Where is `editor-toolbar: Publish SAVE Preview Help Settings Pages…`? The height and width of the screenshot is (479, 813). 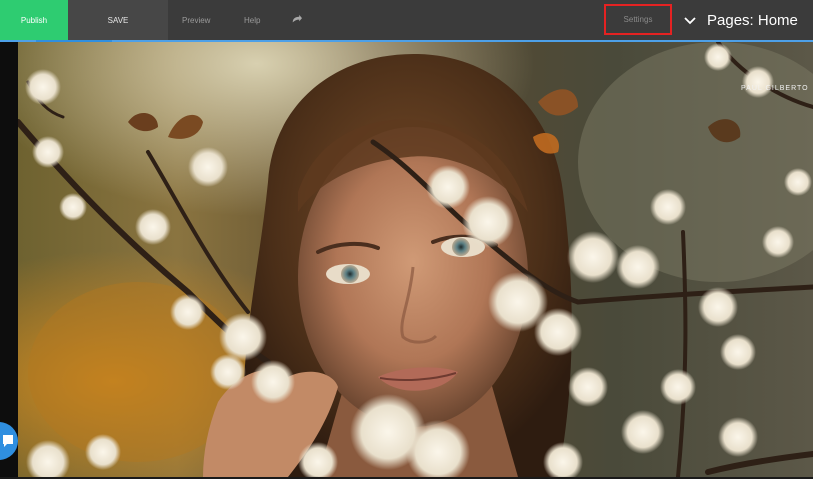 editor-toolbar: Publish SAVE Preview Help Settings Pages… is located at coordinates (406, 20).